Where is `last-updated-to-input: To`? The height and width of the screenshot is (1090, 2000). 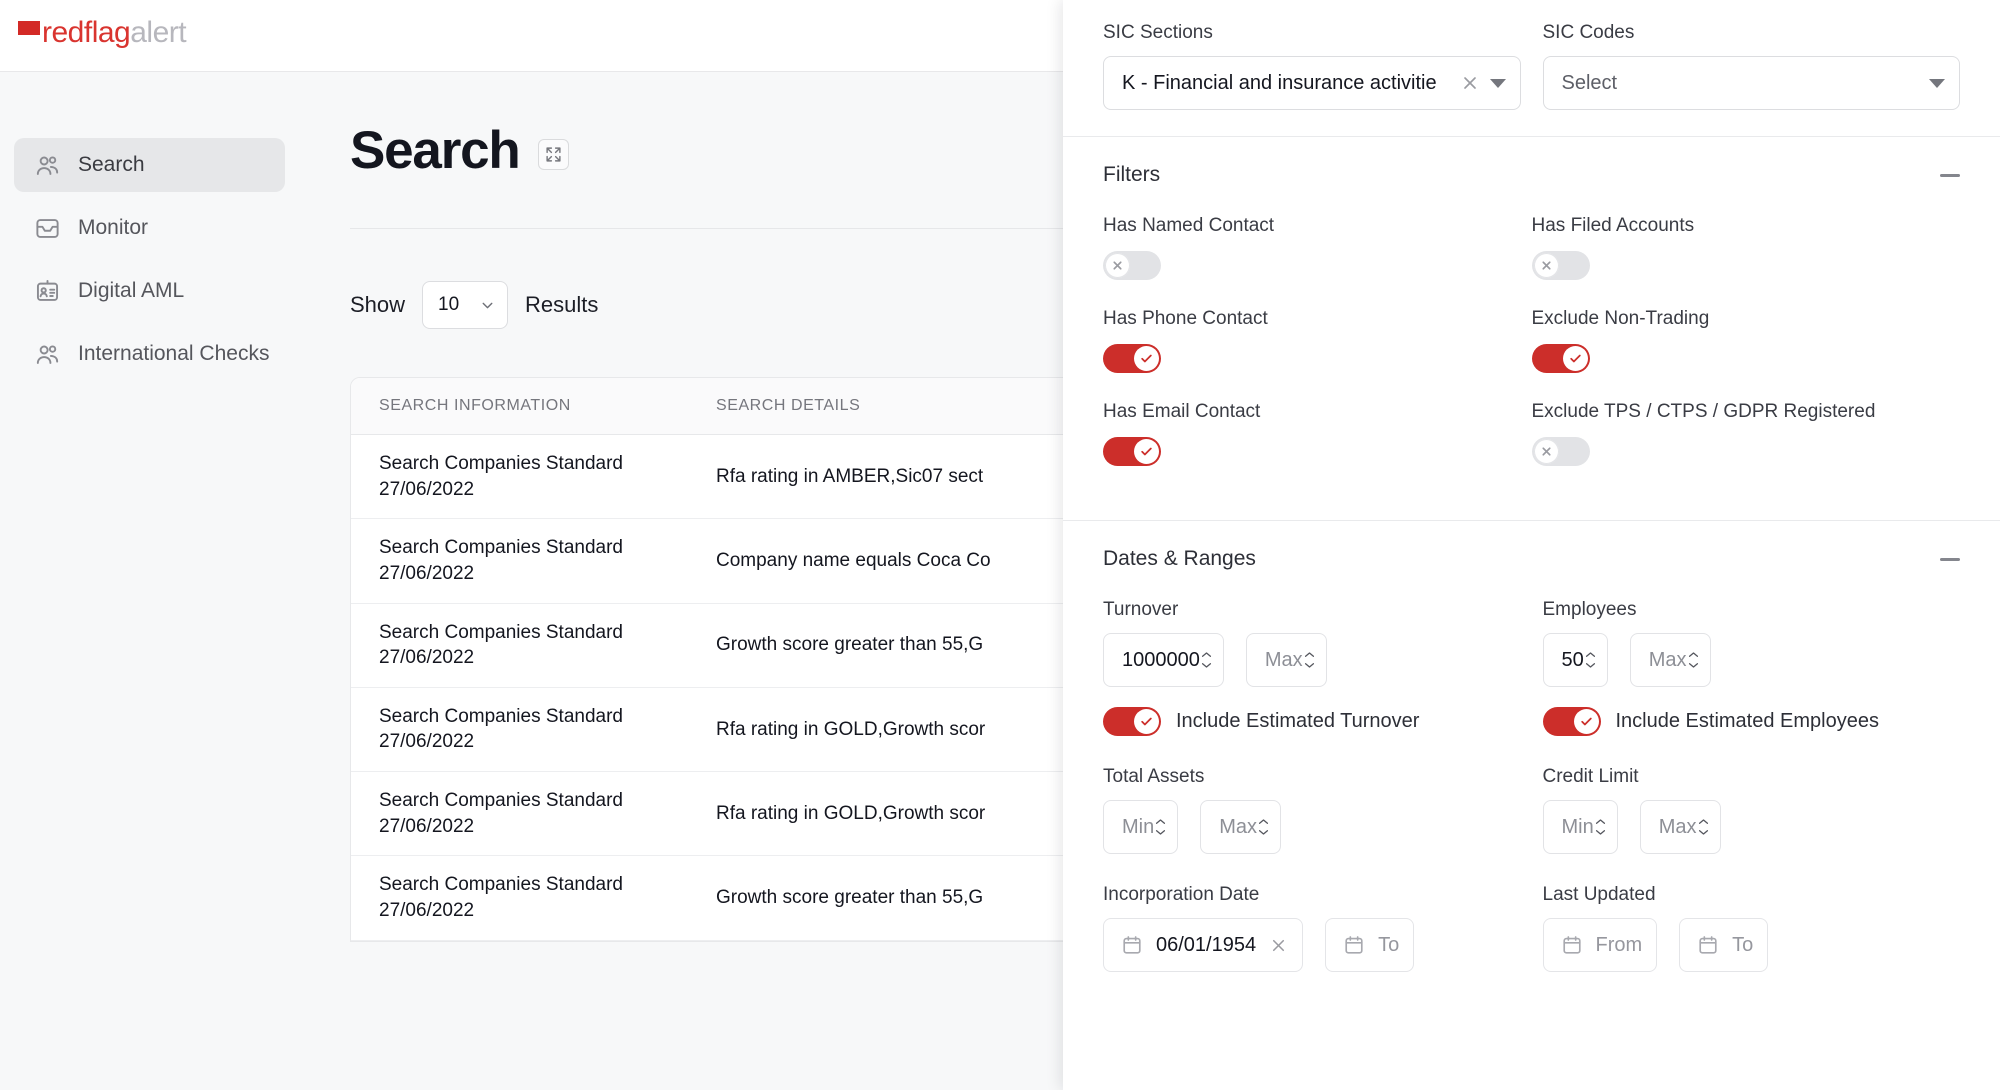 last-updated-to-input: To is located at coordinates (1724, 945).